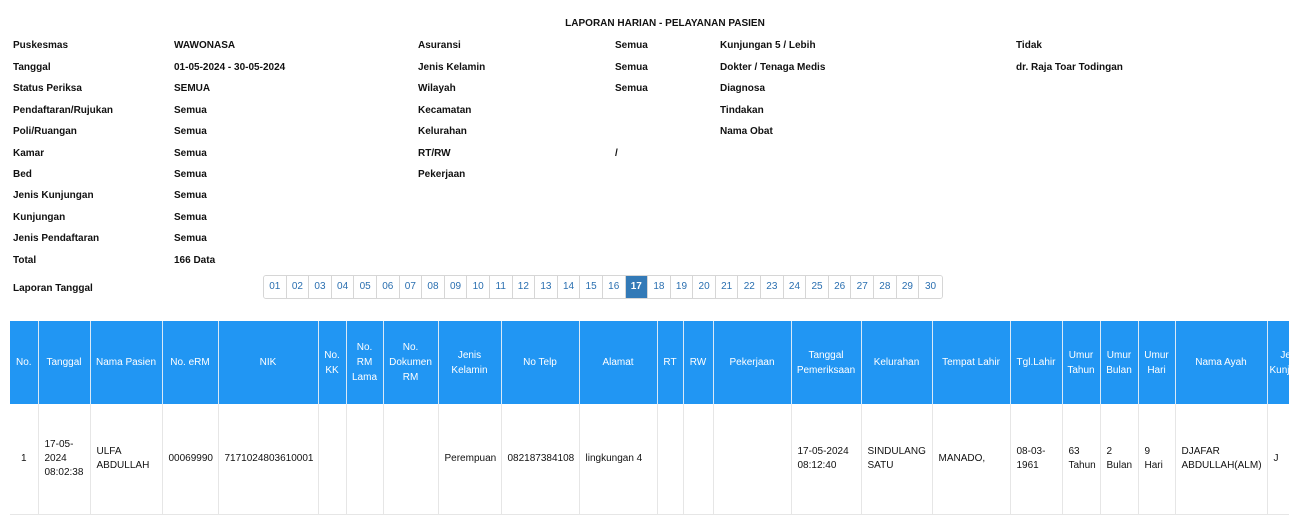  Describe the element at coordinates (190, 459) in the screenshot. I see `table-cell: 00069990` at that location.